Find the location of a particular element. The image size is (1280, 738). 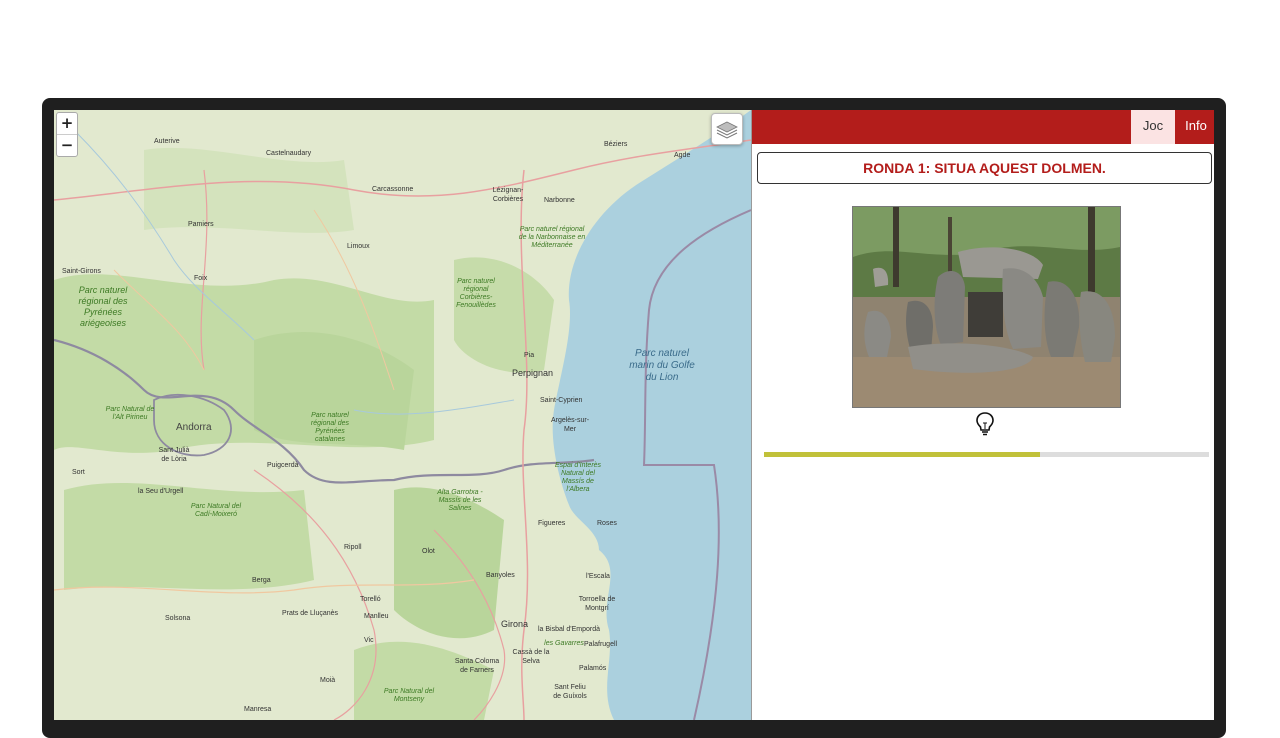

round-title: RONDA 1: SITUA AQUEST DOLMEN. is located at coordinates (984, 168).